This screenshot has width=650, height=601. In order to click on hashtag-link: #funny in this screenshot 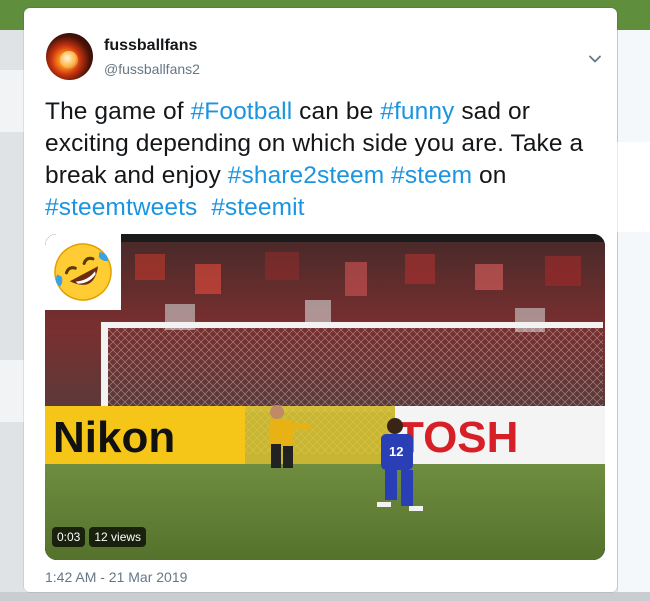, I will do `click(417, 111)`.